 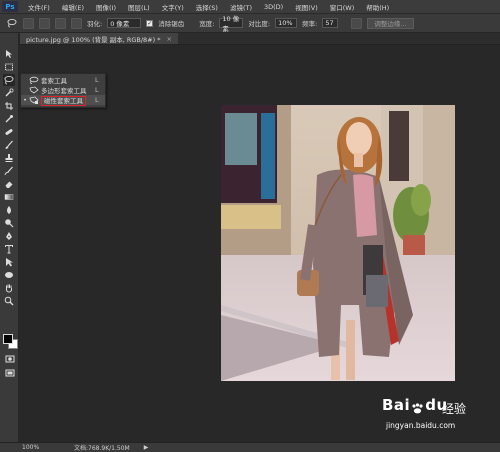 I want to click on brush-tool-icon, so click(x=9, y=145).